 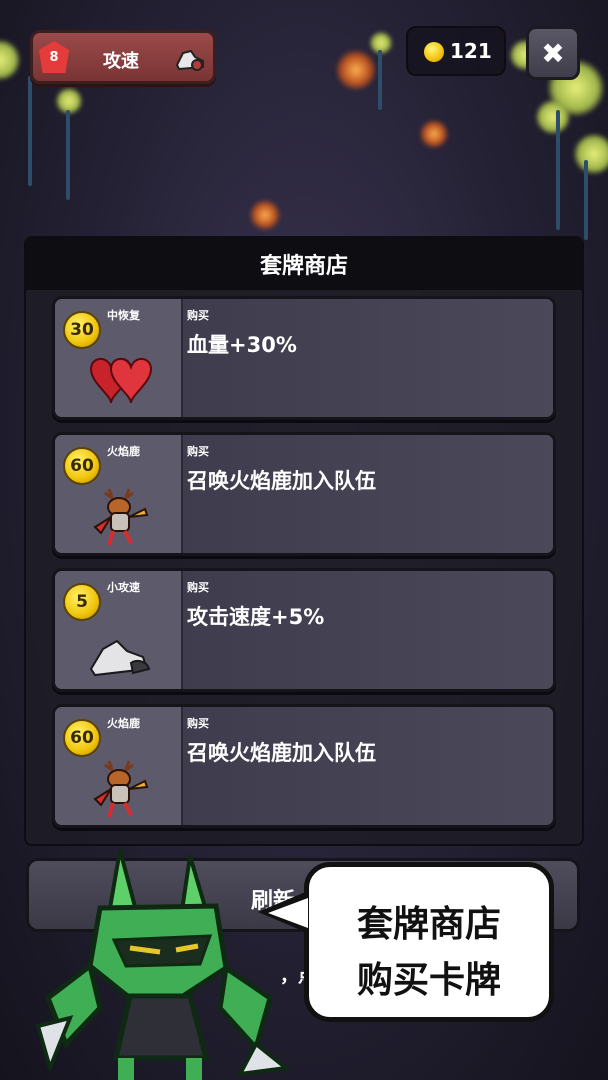 I want to click on stat-level: 8, so click(x=54, y=57).